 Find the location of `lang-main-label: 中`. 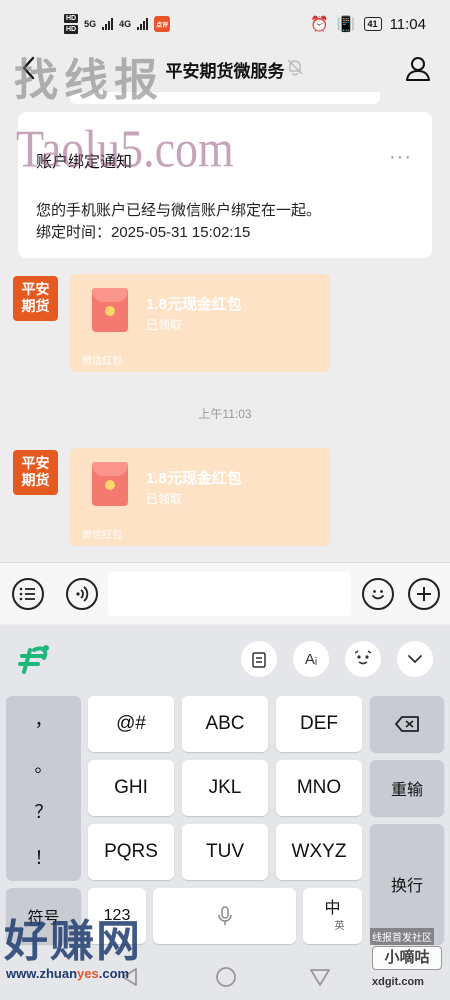

lang-main-label: 中 is located at coordinates (332, 908).